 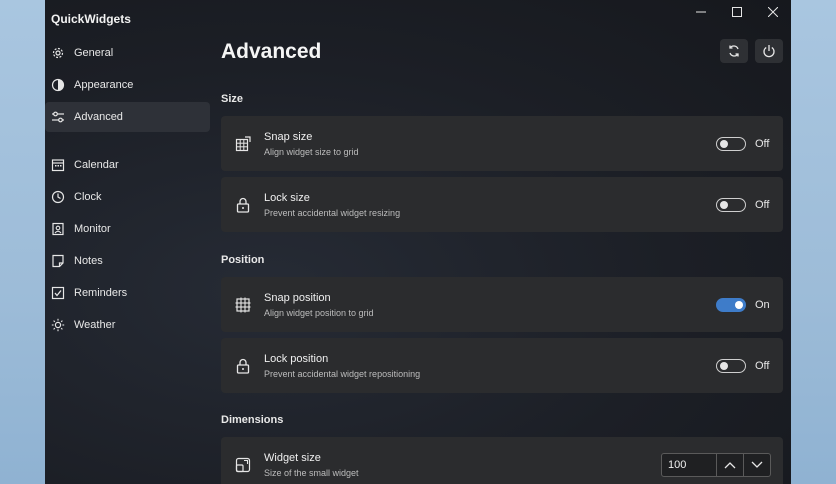 I want to click on chevron-down-icon, so click(x=757, y=464).